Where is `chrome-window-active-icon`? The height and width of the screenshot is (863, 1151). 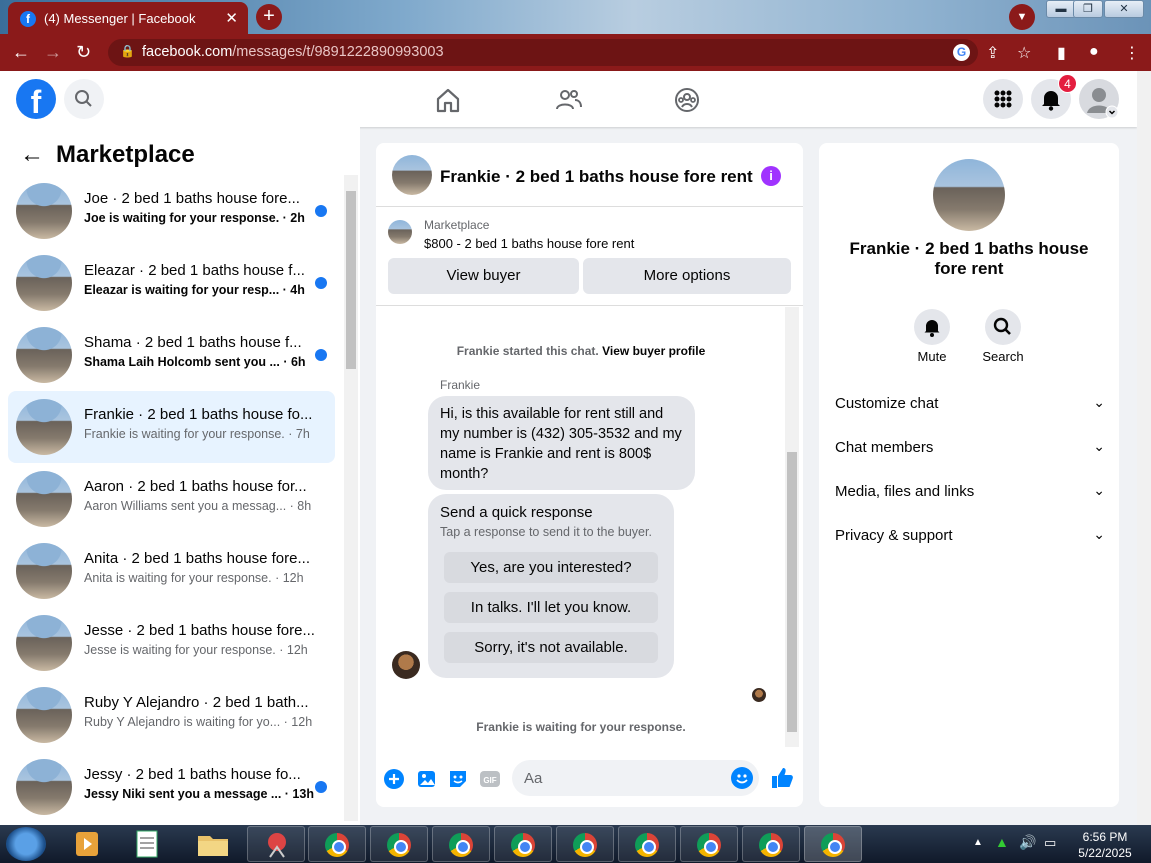 chrome-window-active-icon is located at coordinates (833, 844).